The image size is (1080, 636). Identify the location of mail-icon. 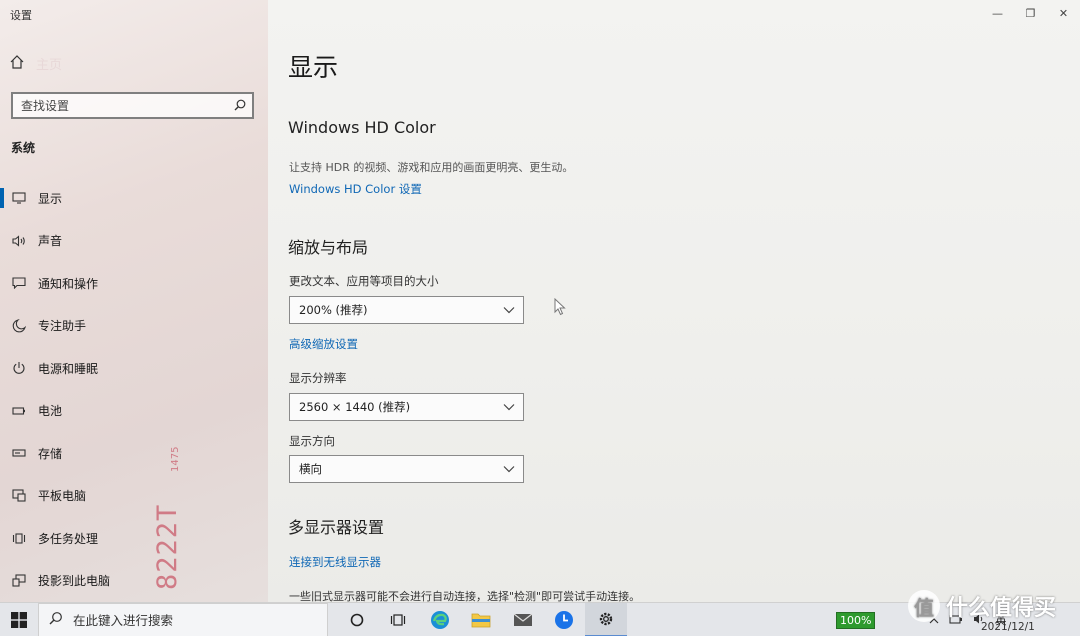
(523, 619).